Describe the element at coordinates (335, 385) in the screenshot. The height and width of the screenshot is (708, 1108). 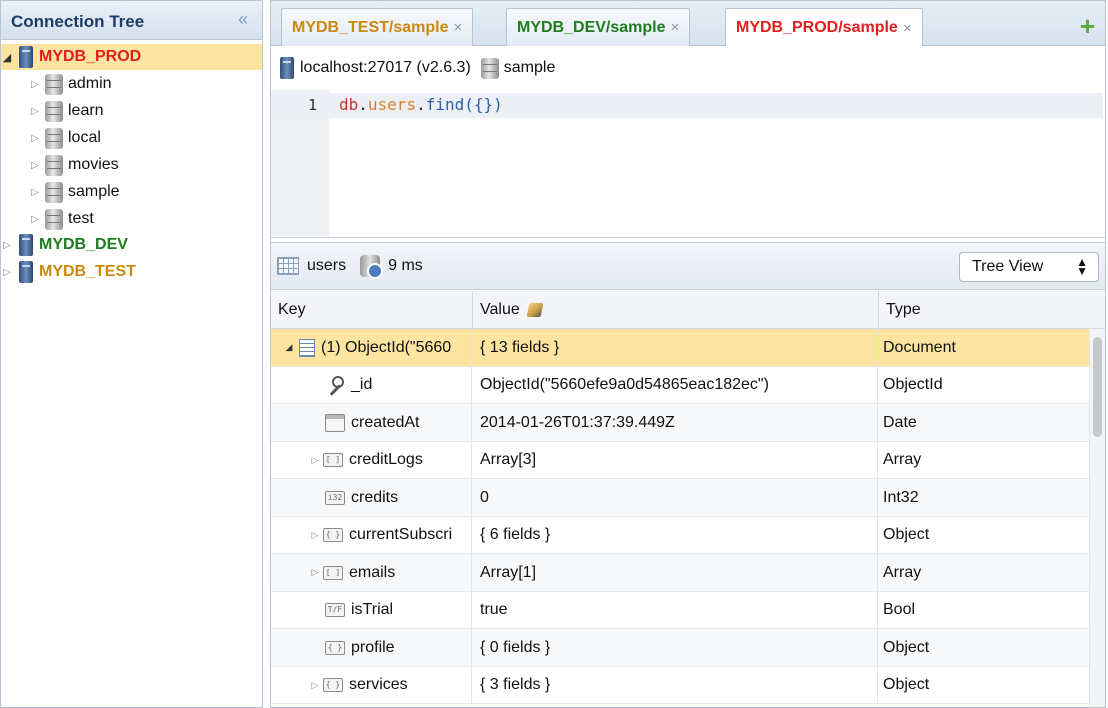
I see `key-icon` at that location.